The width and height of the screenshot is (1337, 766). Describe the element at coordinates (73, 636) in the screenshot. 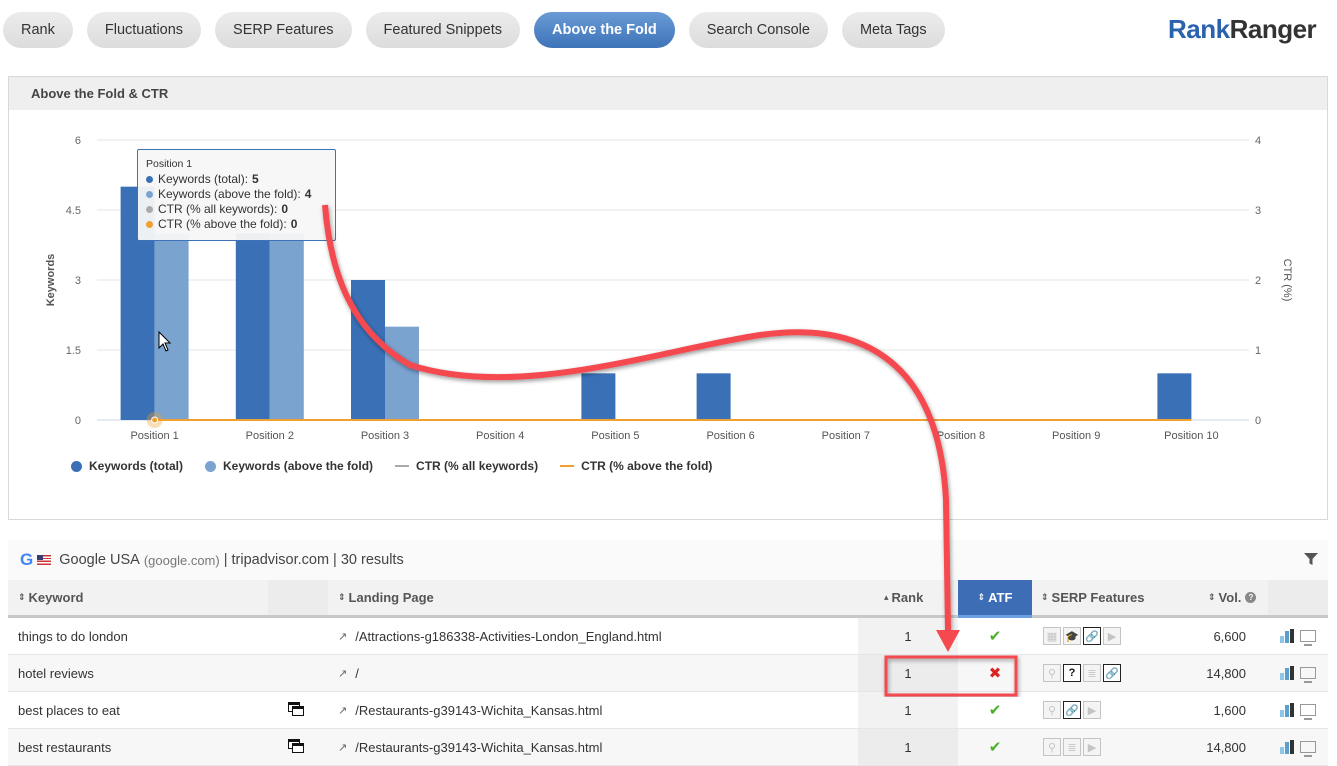

I see `keyword-cell: things to do london` at that location.